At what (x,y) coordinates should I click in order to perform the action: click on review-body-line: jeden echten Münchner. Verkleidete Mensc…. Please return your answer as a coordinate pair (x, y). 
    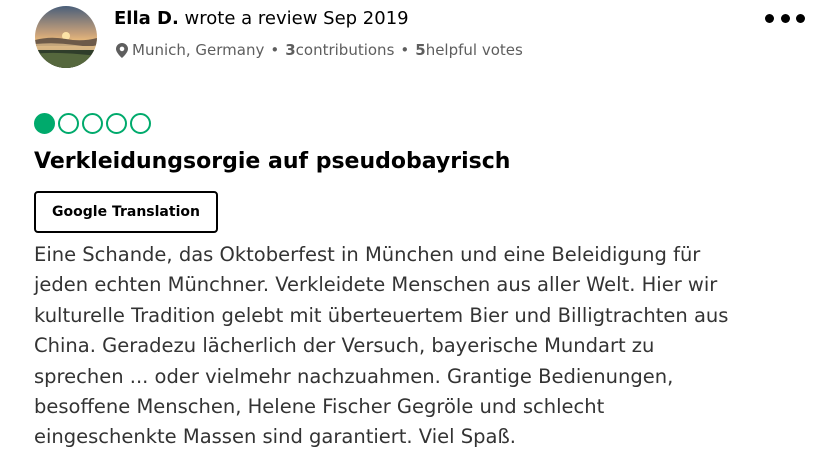
    Looking at the image, I should click on (376, 285).